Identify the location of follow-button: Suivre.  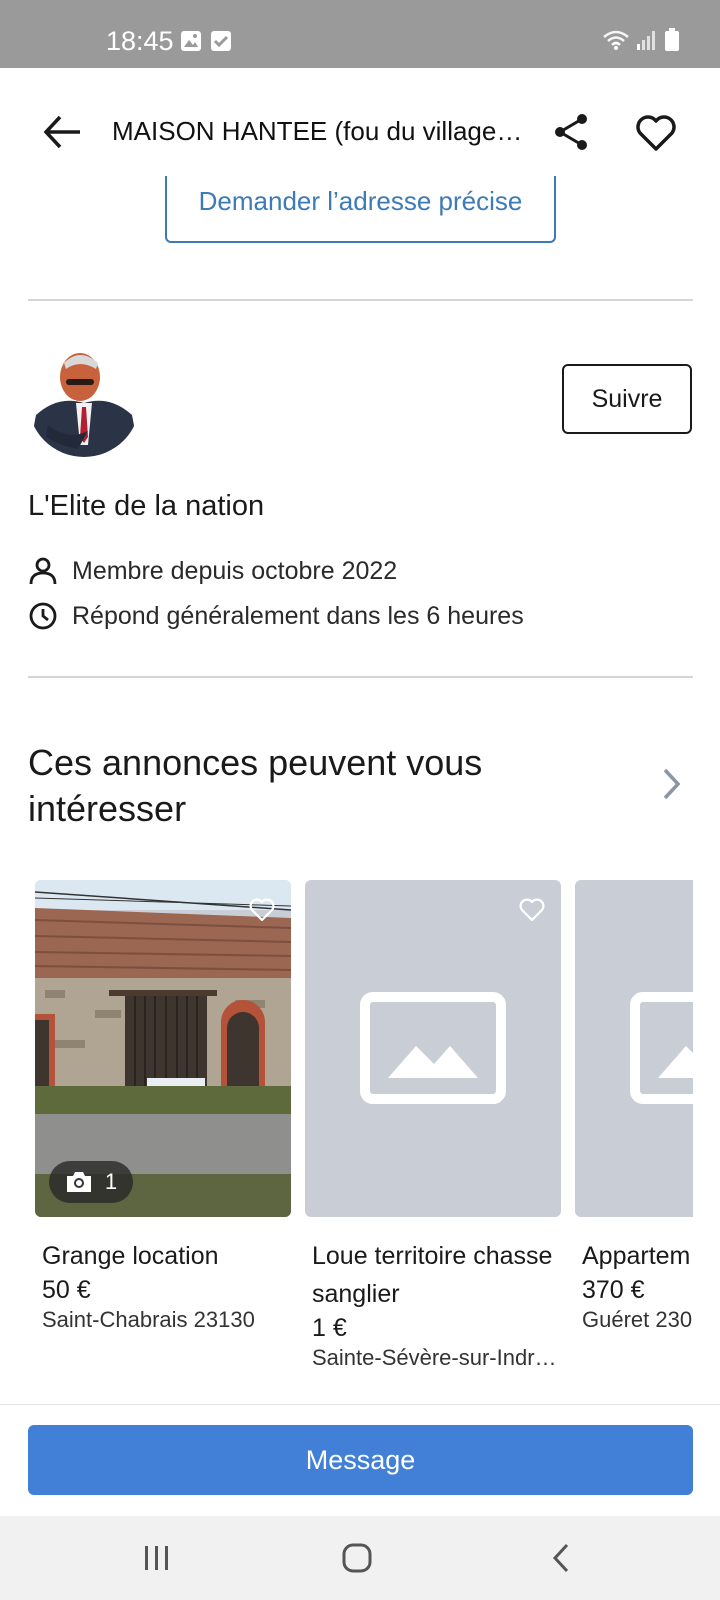
(627, 399).